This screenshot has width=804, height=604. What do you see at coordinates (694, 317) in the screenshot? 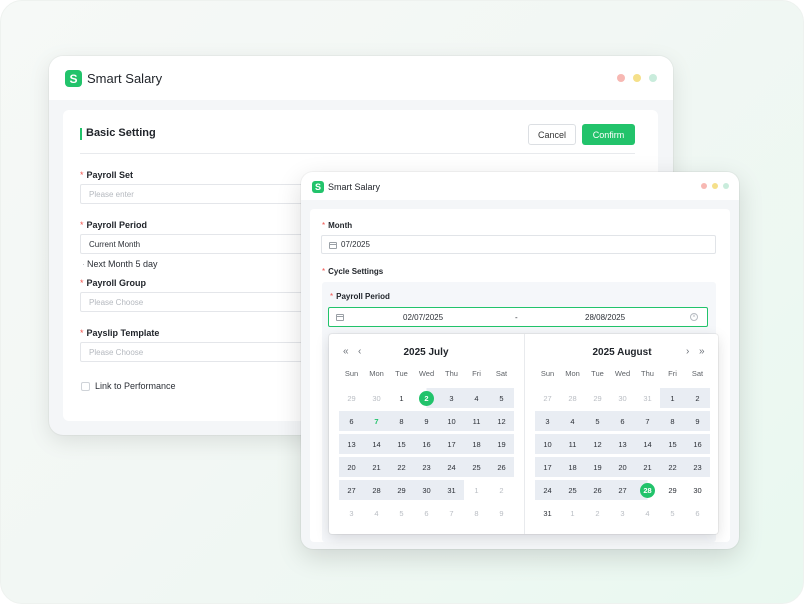
I see `clear-icon: ×` at bounding box center [694, 317].